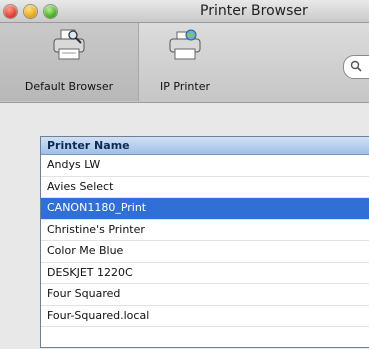 The image size is (369, 349). What do you see at coordinates (205, 187) in the screenshot?
I see `printer-row: Avies Select` at bounding box center [205, 187].